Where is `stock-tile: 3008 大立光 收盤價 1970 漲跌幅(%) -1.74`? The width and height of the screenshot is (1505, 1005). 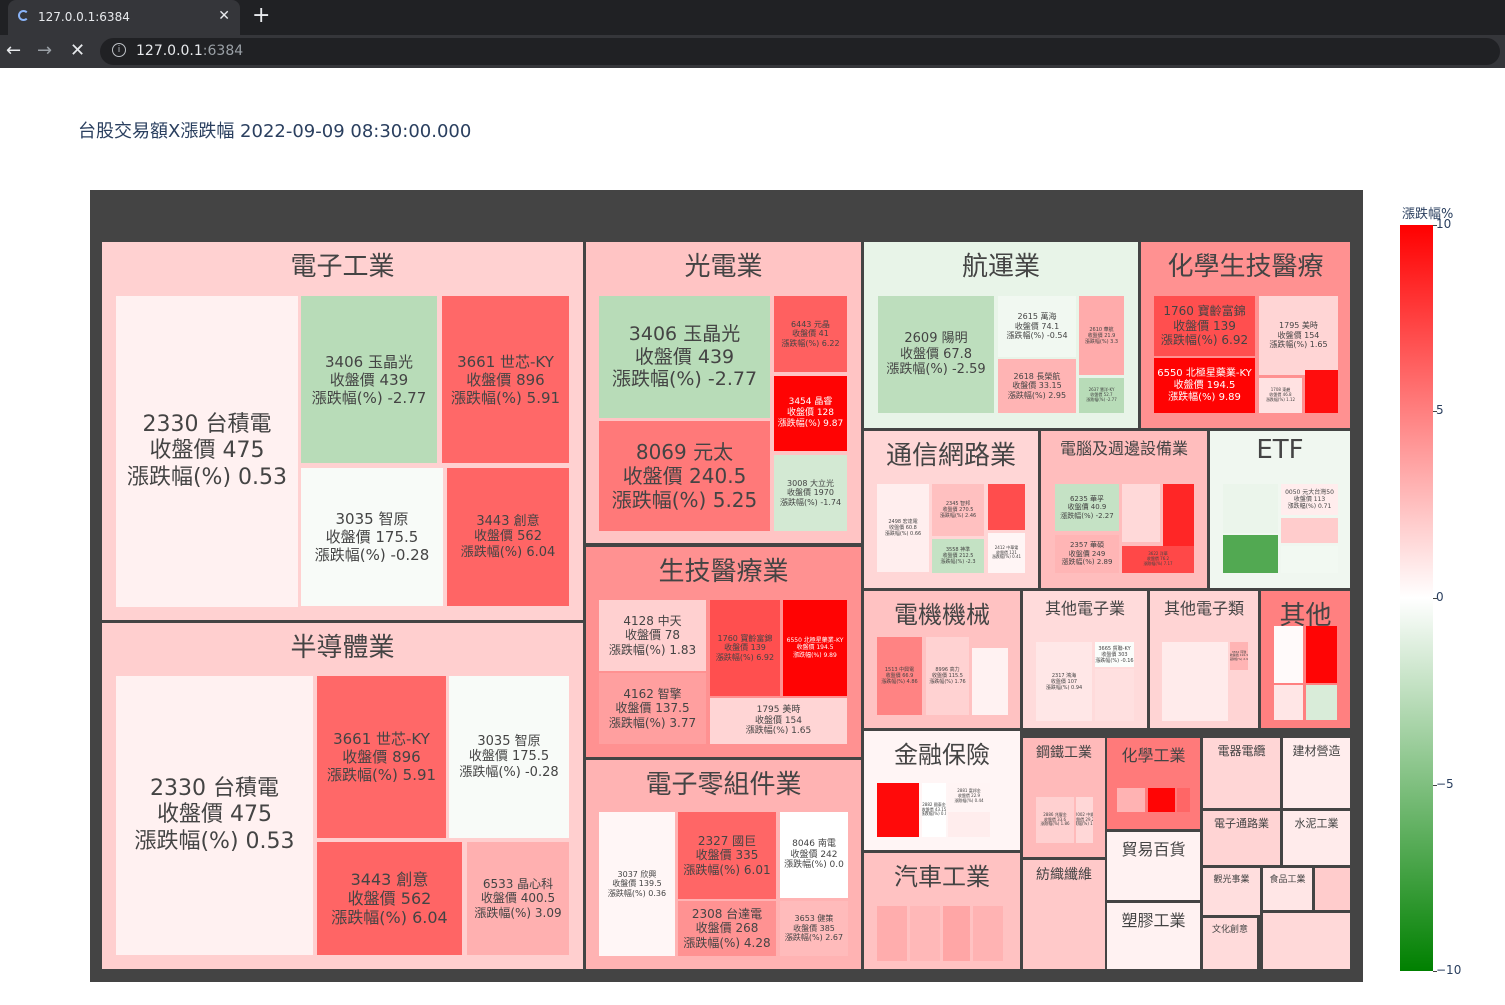 stock-tile: 3008 大立光 收盤價 1970 漲跌幅(%) -1.74 is located at coordinates (810, 493).